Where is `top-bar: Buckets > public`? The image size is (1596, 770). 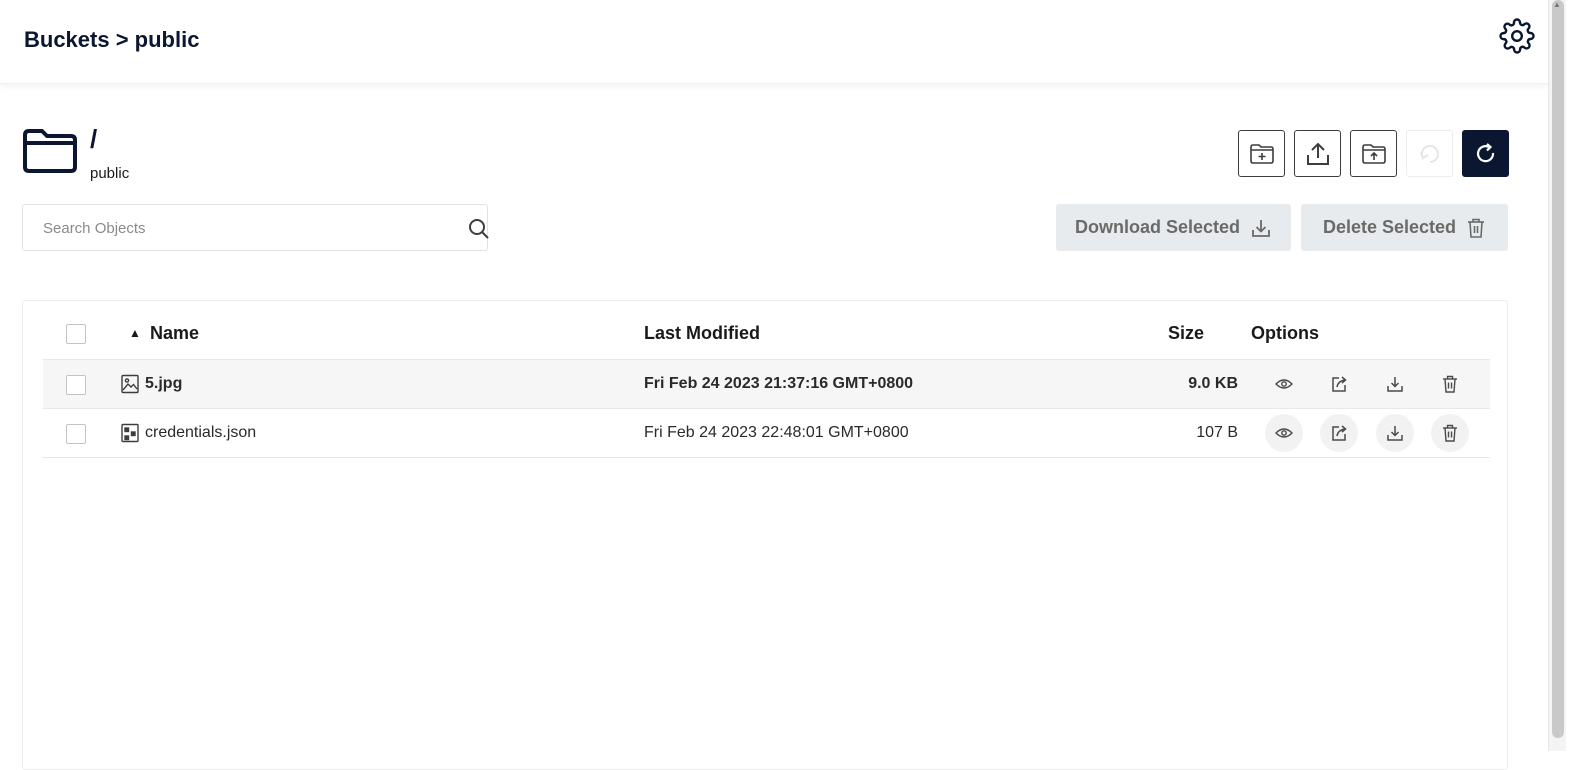 top-bar: Buckets > public is located at coordinates (774, 42).